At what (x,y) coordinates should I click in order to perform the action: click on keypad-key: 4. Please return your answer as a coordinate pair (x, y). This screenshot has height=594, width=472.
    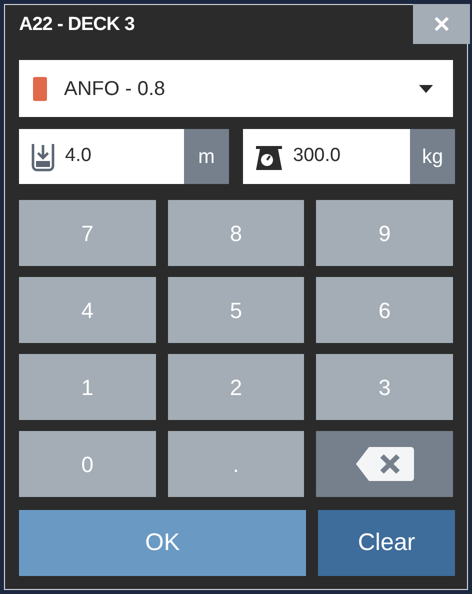
    Looking at the image, I should click on (87, 310).